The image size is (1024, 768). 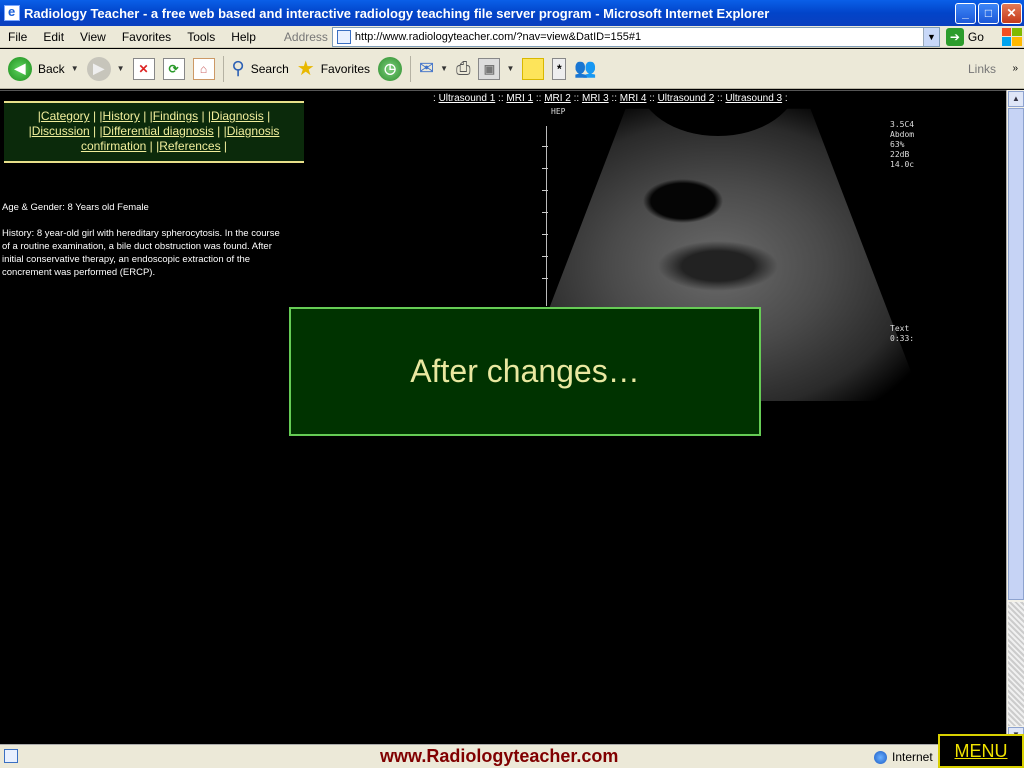 I want to click on vertical-scrollbar: ▲ ▼, so click(x=1015, y=417).